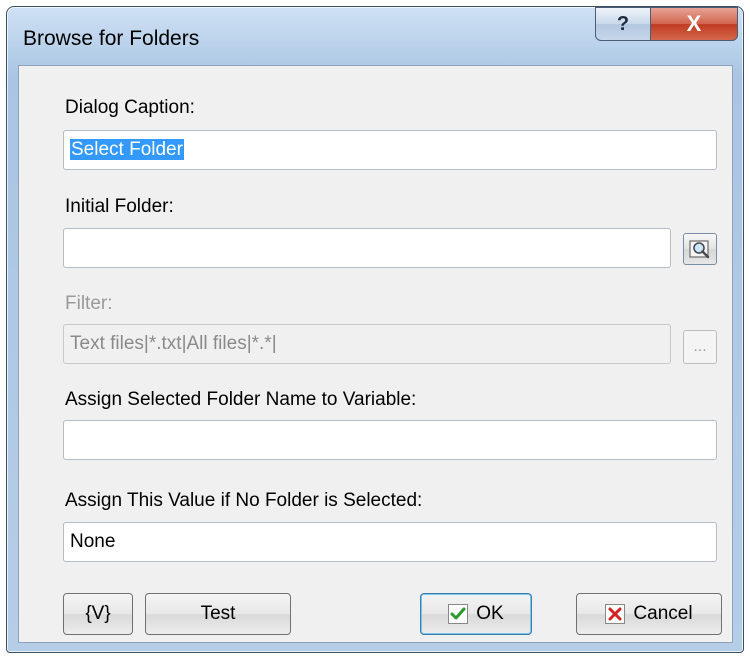  Describe the element at coordinates (367, 248) in the screenshot. I see `initial-folder-input` at that location.